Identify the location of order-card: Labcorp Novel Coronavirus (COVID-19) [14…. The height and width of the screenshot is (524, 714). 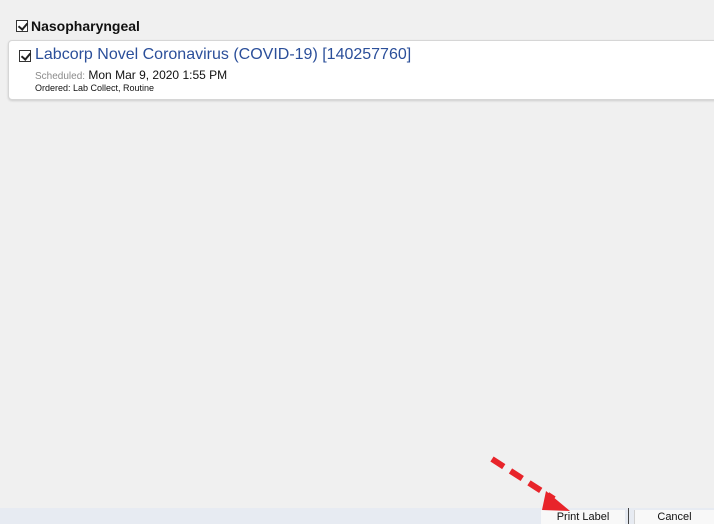
(361, 70).